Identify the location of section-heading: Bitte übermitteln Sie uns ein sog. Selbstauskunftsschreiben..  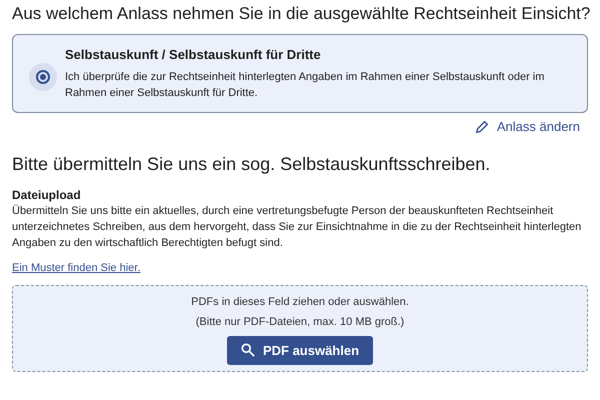
(252, 165).